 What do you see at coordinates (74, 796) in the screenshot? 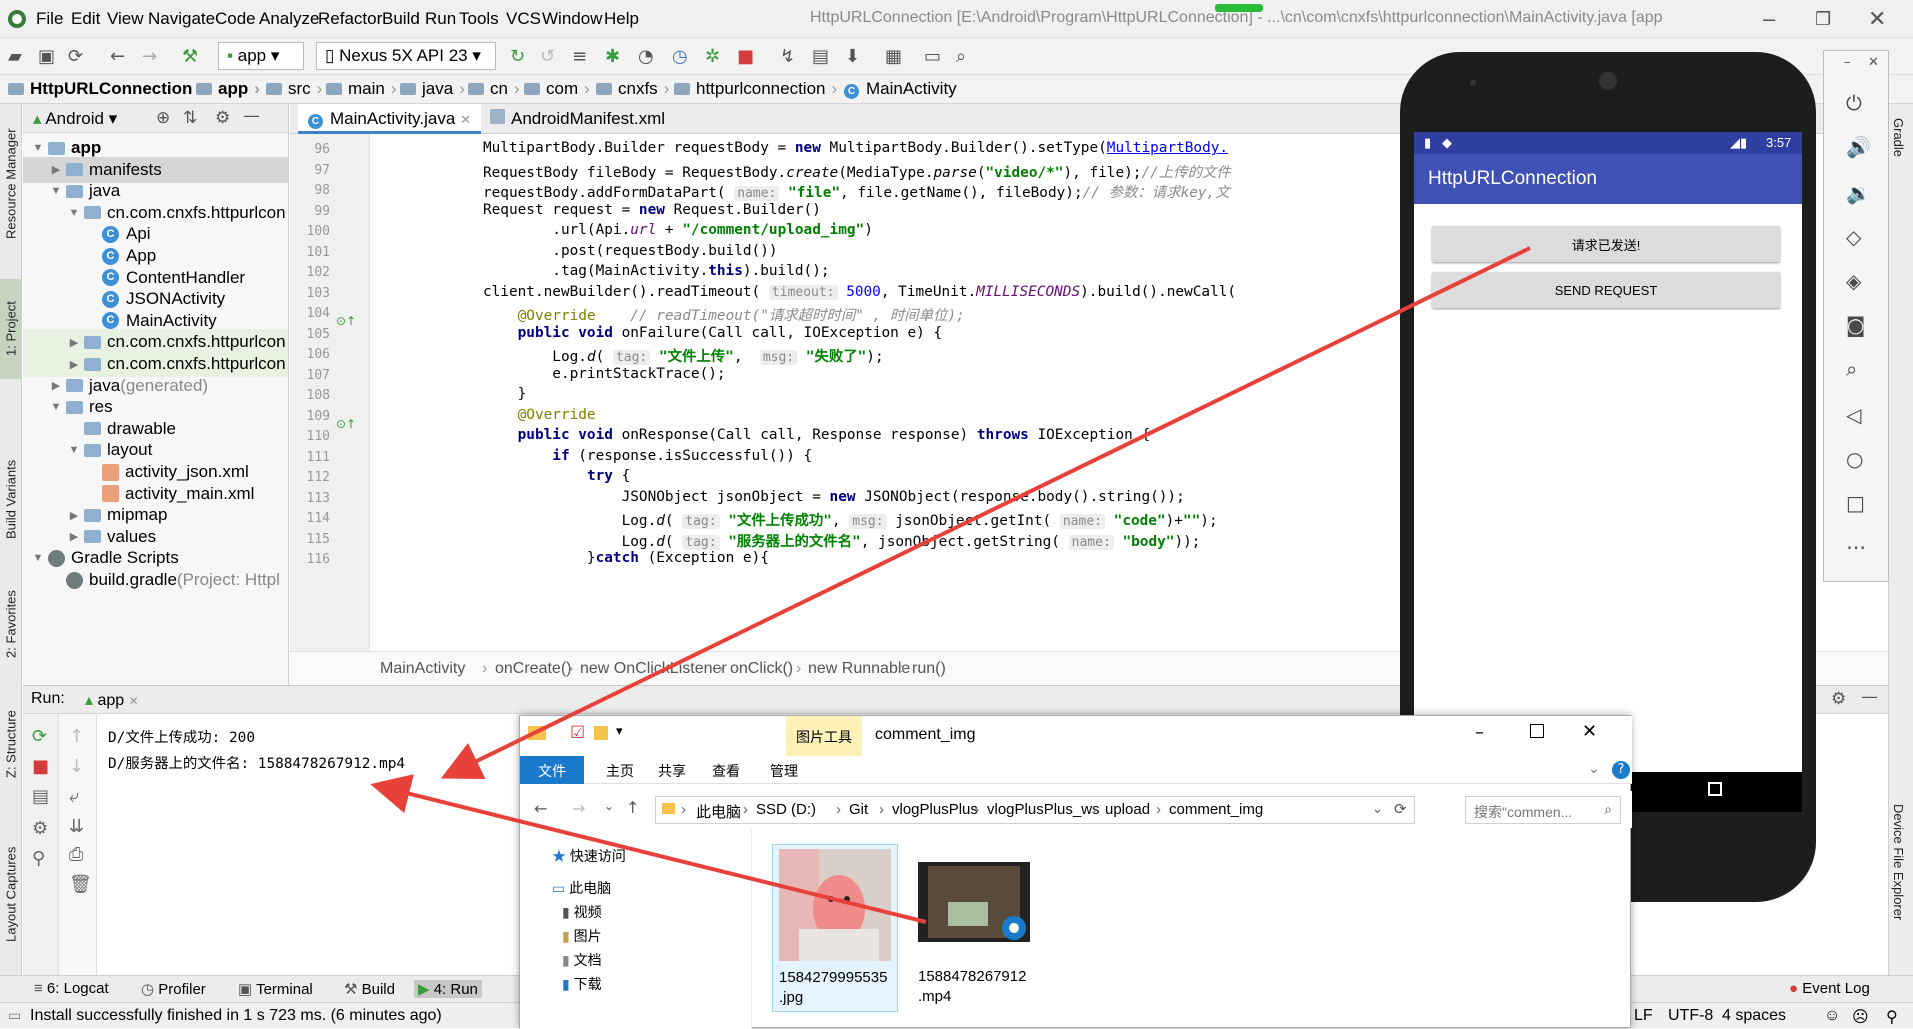
I see `soft-wrap-icon: ⤶` at bounding box center [74, 796].